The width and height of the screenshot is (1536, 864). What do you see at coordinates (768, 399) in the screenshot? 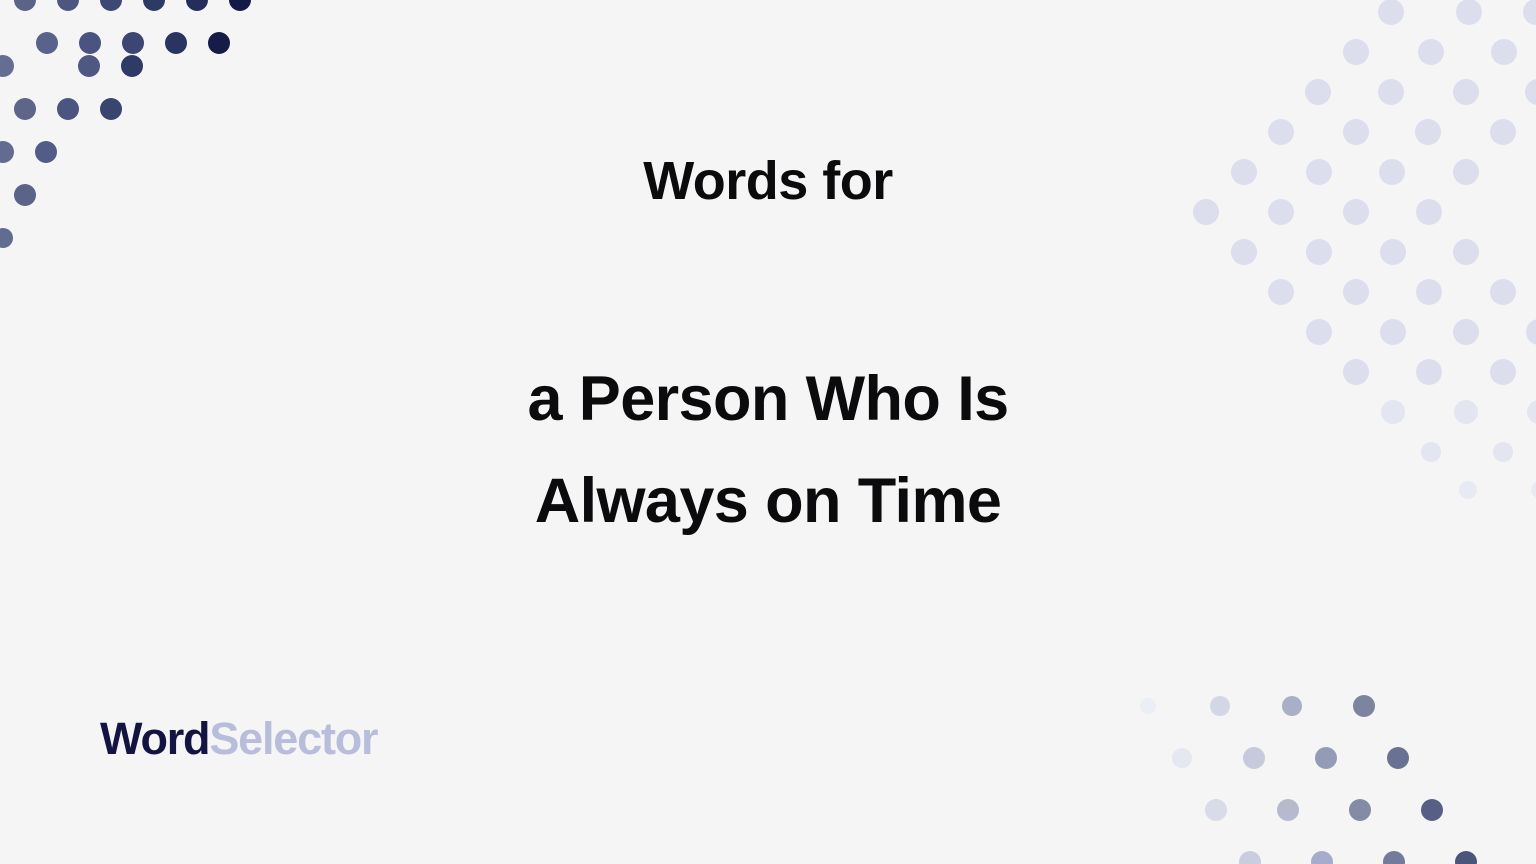
I see `hero-headline-line-1: a Person Who Is` at bounding box center [768, 399].